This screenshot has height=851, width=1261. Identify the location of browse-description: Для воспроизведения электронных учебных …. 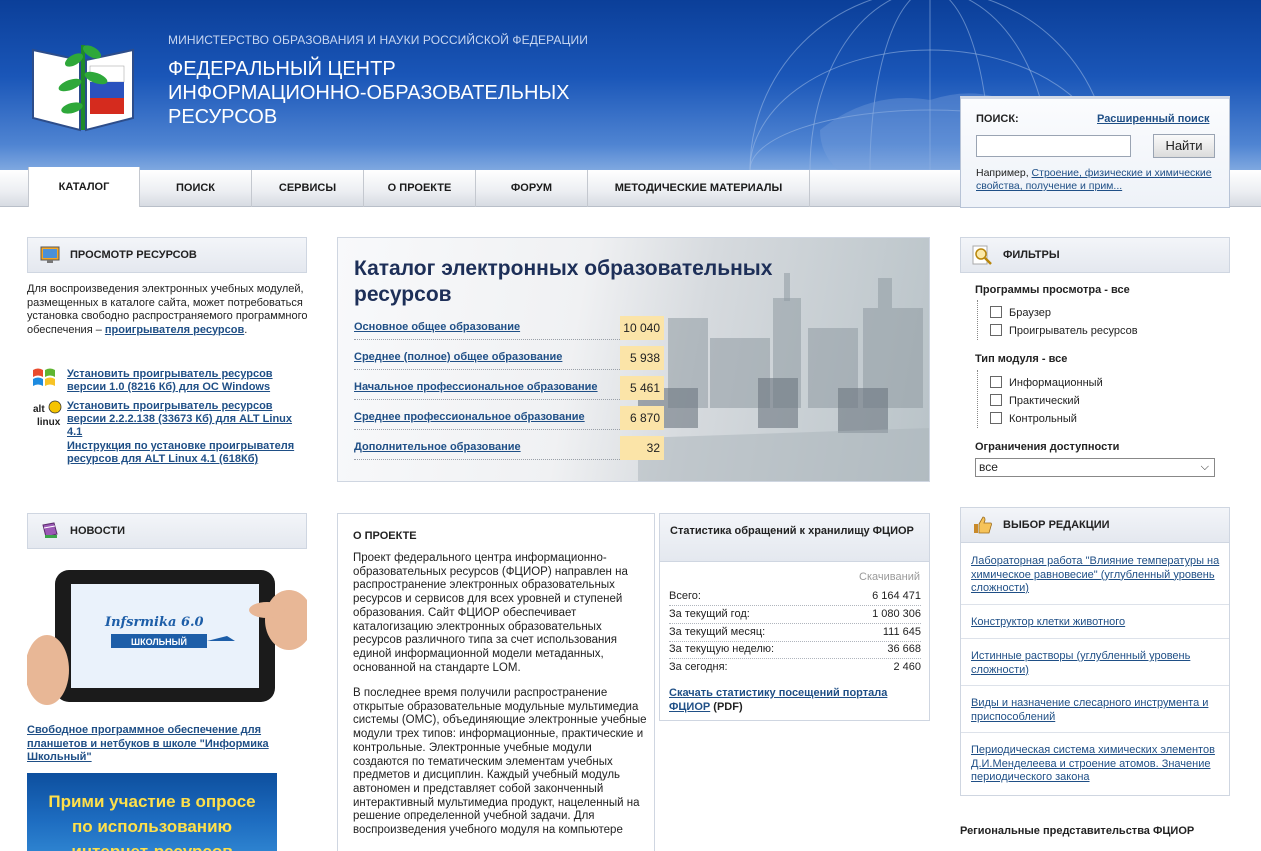
(169, 310).